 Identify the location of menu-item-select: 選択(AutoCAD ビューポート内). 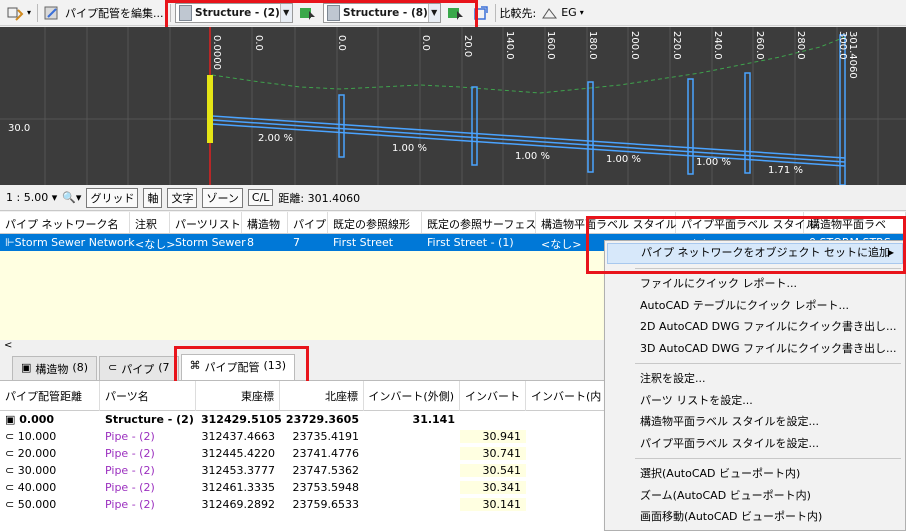
(755, 474).